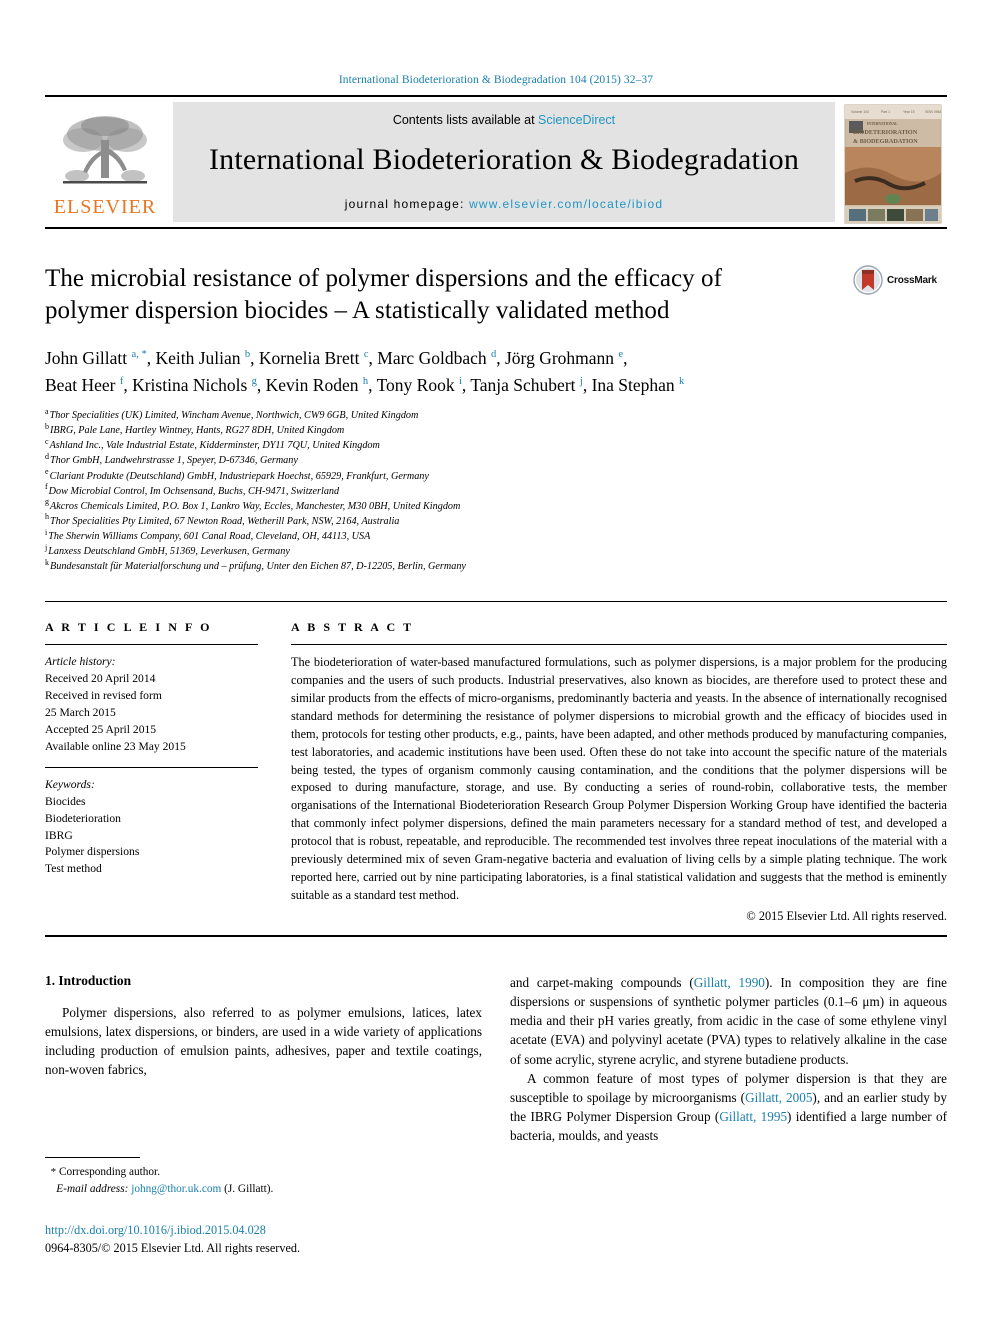 The image size is (992, 1323). Describe the element at coordinates (321, 384) in the screenshot. I see `author-entry: Kevin Roden h,` at that location.